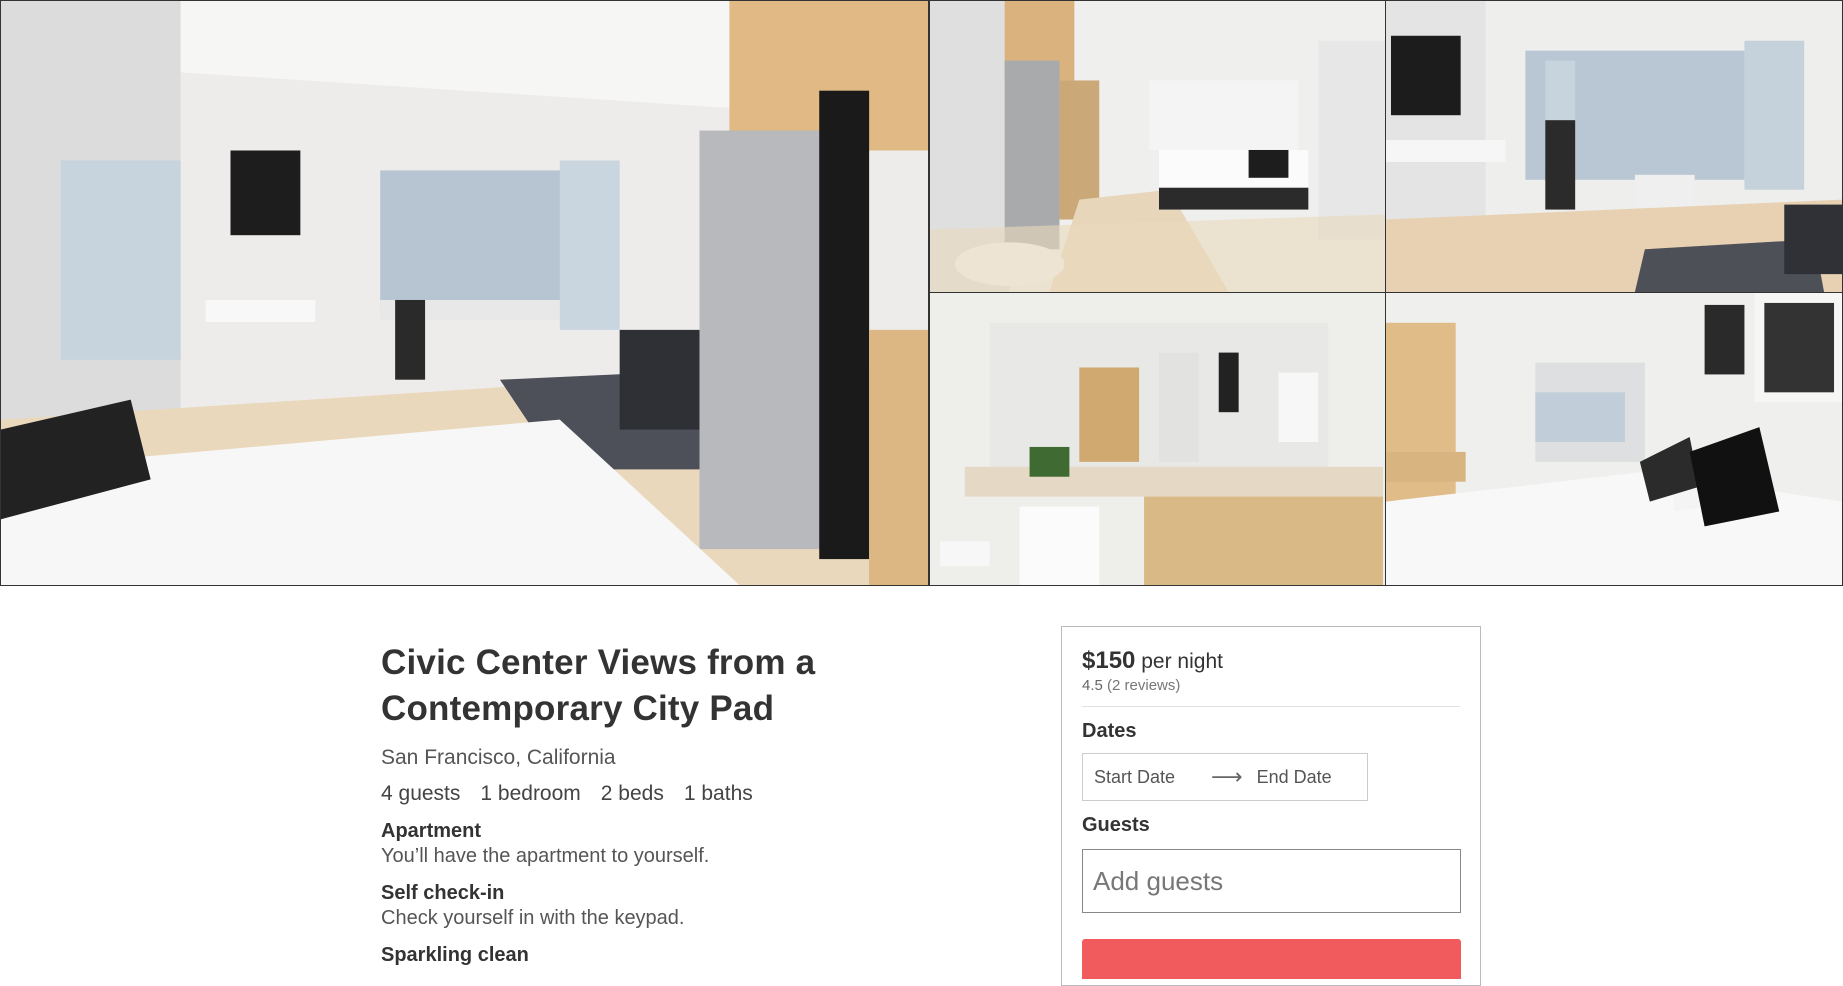 The width and height of the screenshot is (1843, 986). What do you see at coordinates (533, 918) in the screenshot?
I see `feature-desc: Check yourself in with the keypad.` at bounding box center [533, 918].